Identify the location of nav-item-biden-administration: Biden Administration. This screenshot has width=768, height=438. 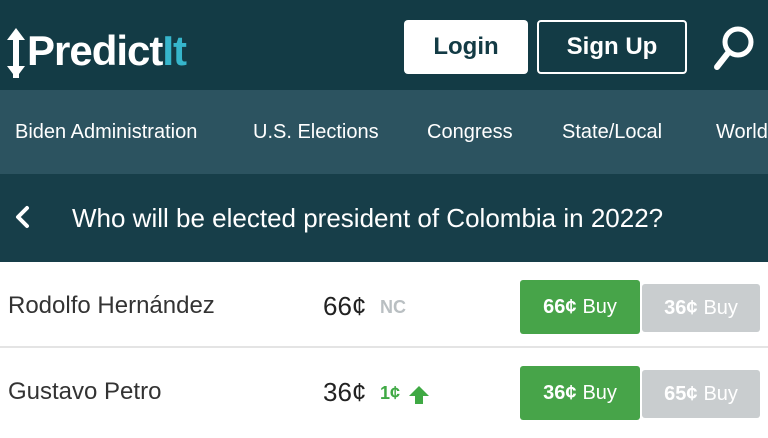
(106, 132).